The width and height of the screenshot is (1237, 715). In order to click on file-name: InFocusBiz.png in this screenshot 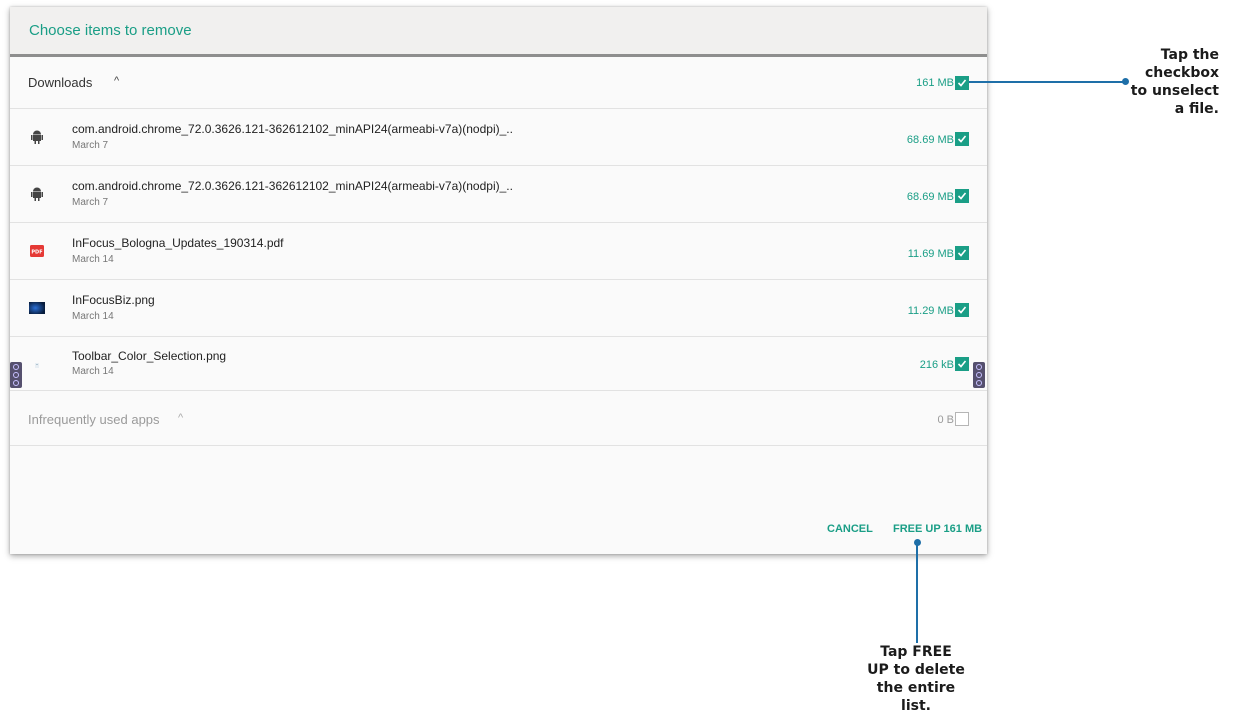, I will do `click(113, 300)`.